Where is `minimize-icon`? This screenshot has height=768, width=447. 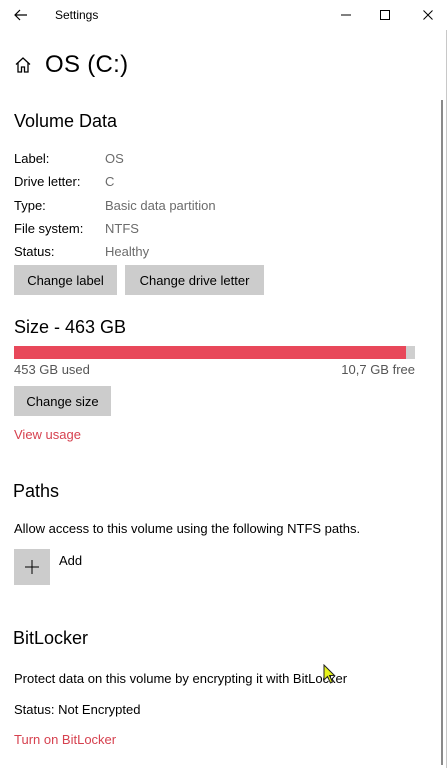
minimize-icon is located at coordinates (346, 15).